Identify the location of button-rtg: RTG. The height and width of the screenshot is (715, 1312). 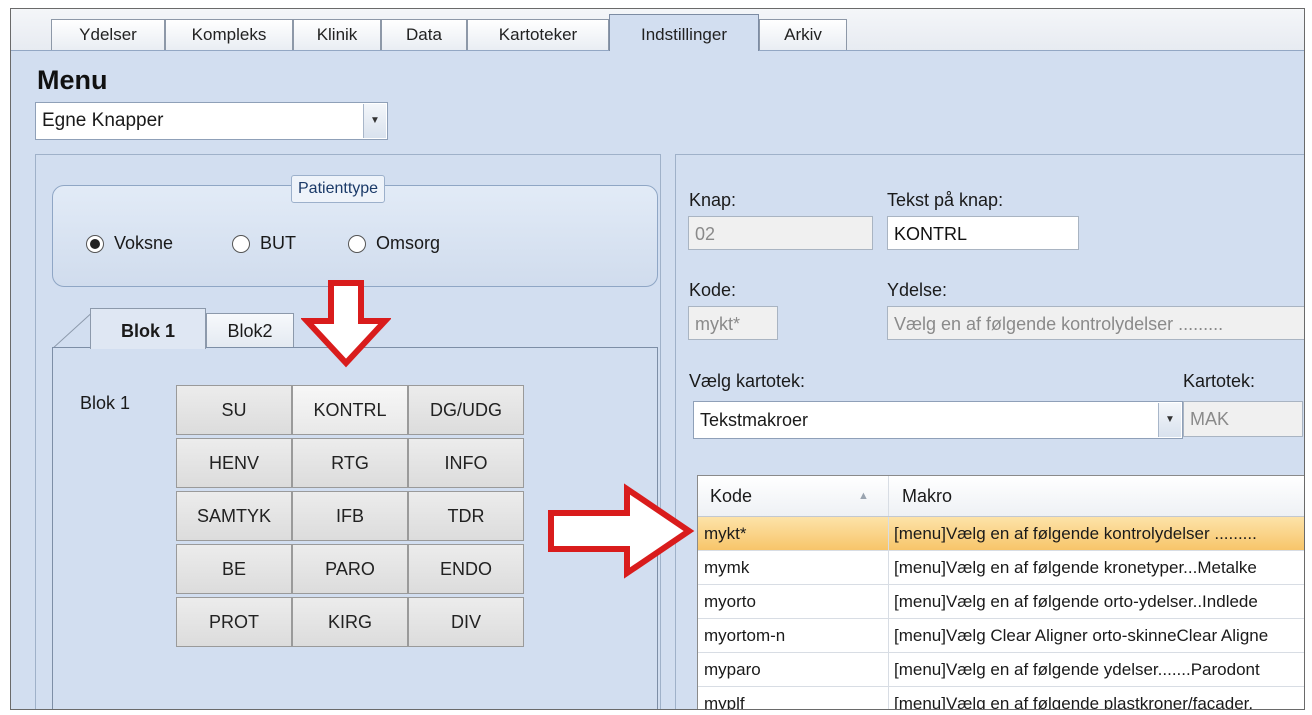
(350, 463).